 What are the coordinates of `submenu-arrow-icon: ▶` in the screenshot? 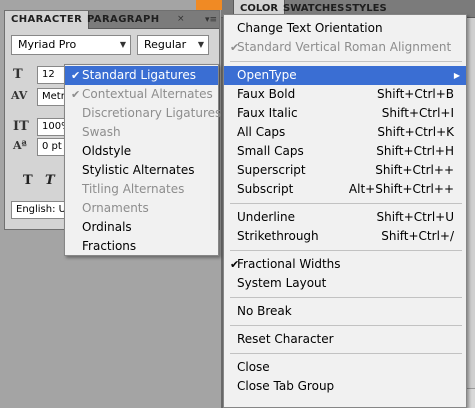 It's located at (456, 75).